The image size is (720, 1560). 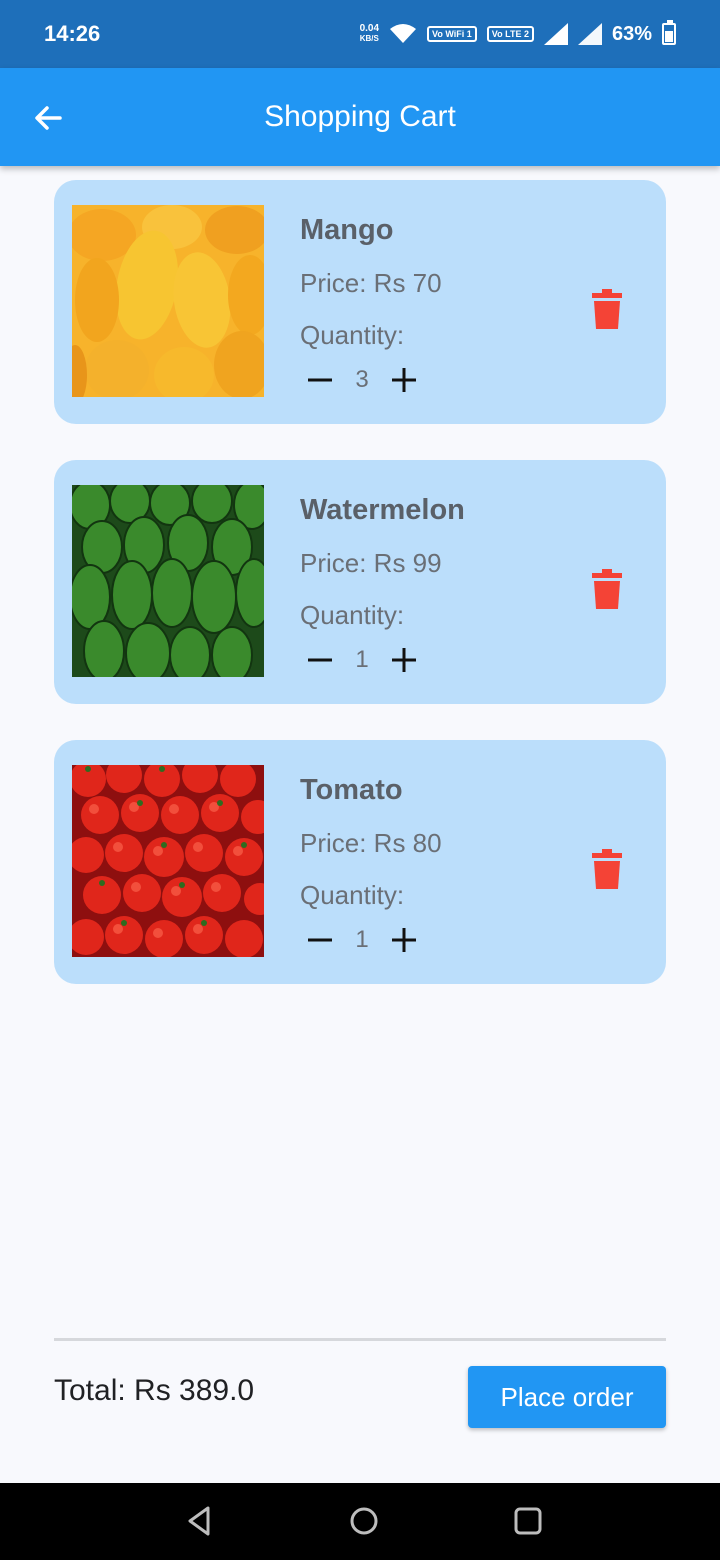 I want to click on status-time: 14:26, so click(x=72, y=33).